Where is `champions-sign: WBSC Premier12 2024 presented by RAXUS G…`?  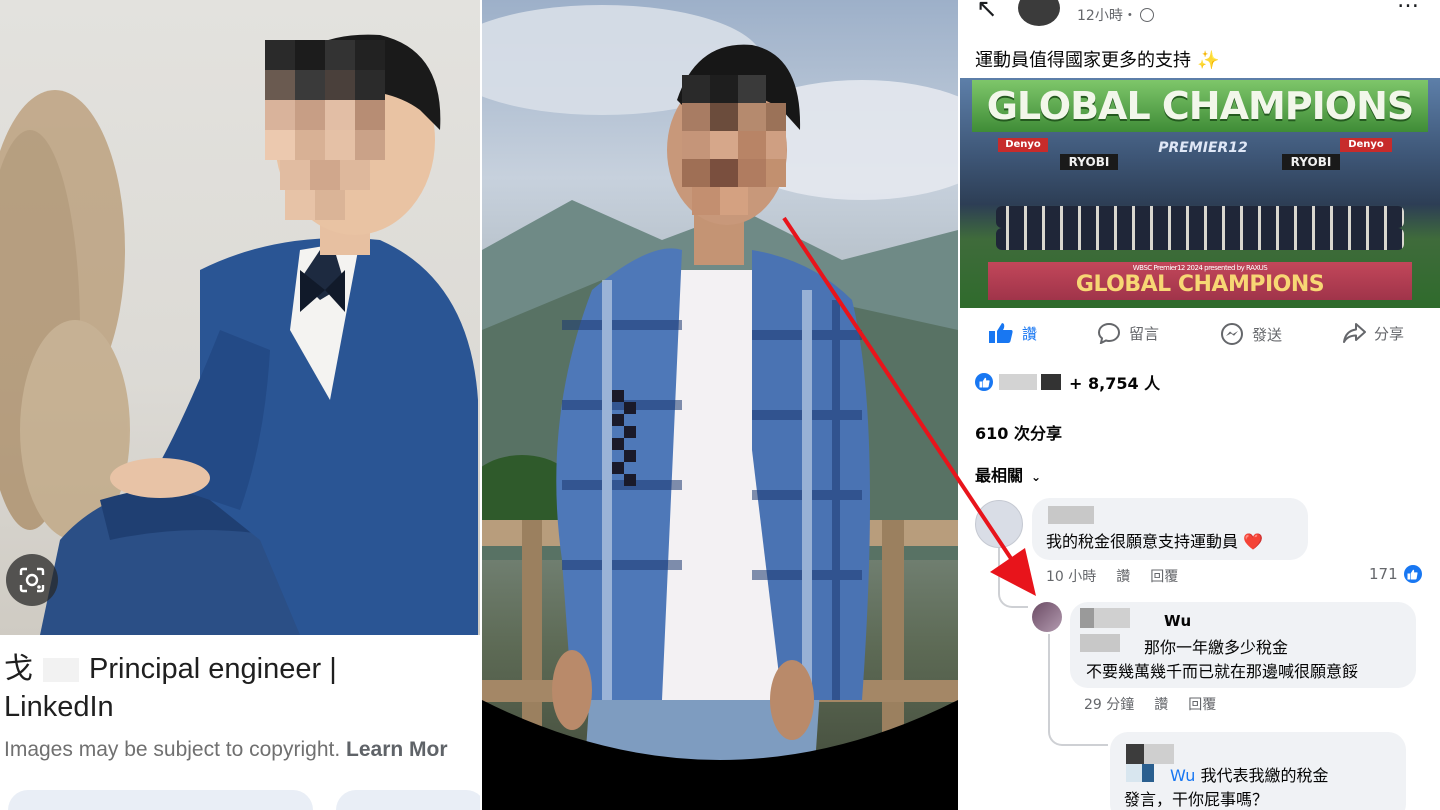
champions-sign: WBSC Premier12 2024 presented by RAXUS G… is located at coordinates (1200, 281).